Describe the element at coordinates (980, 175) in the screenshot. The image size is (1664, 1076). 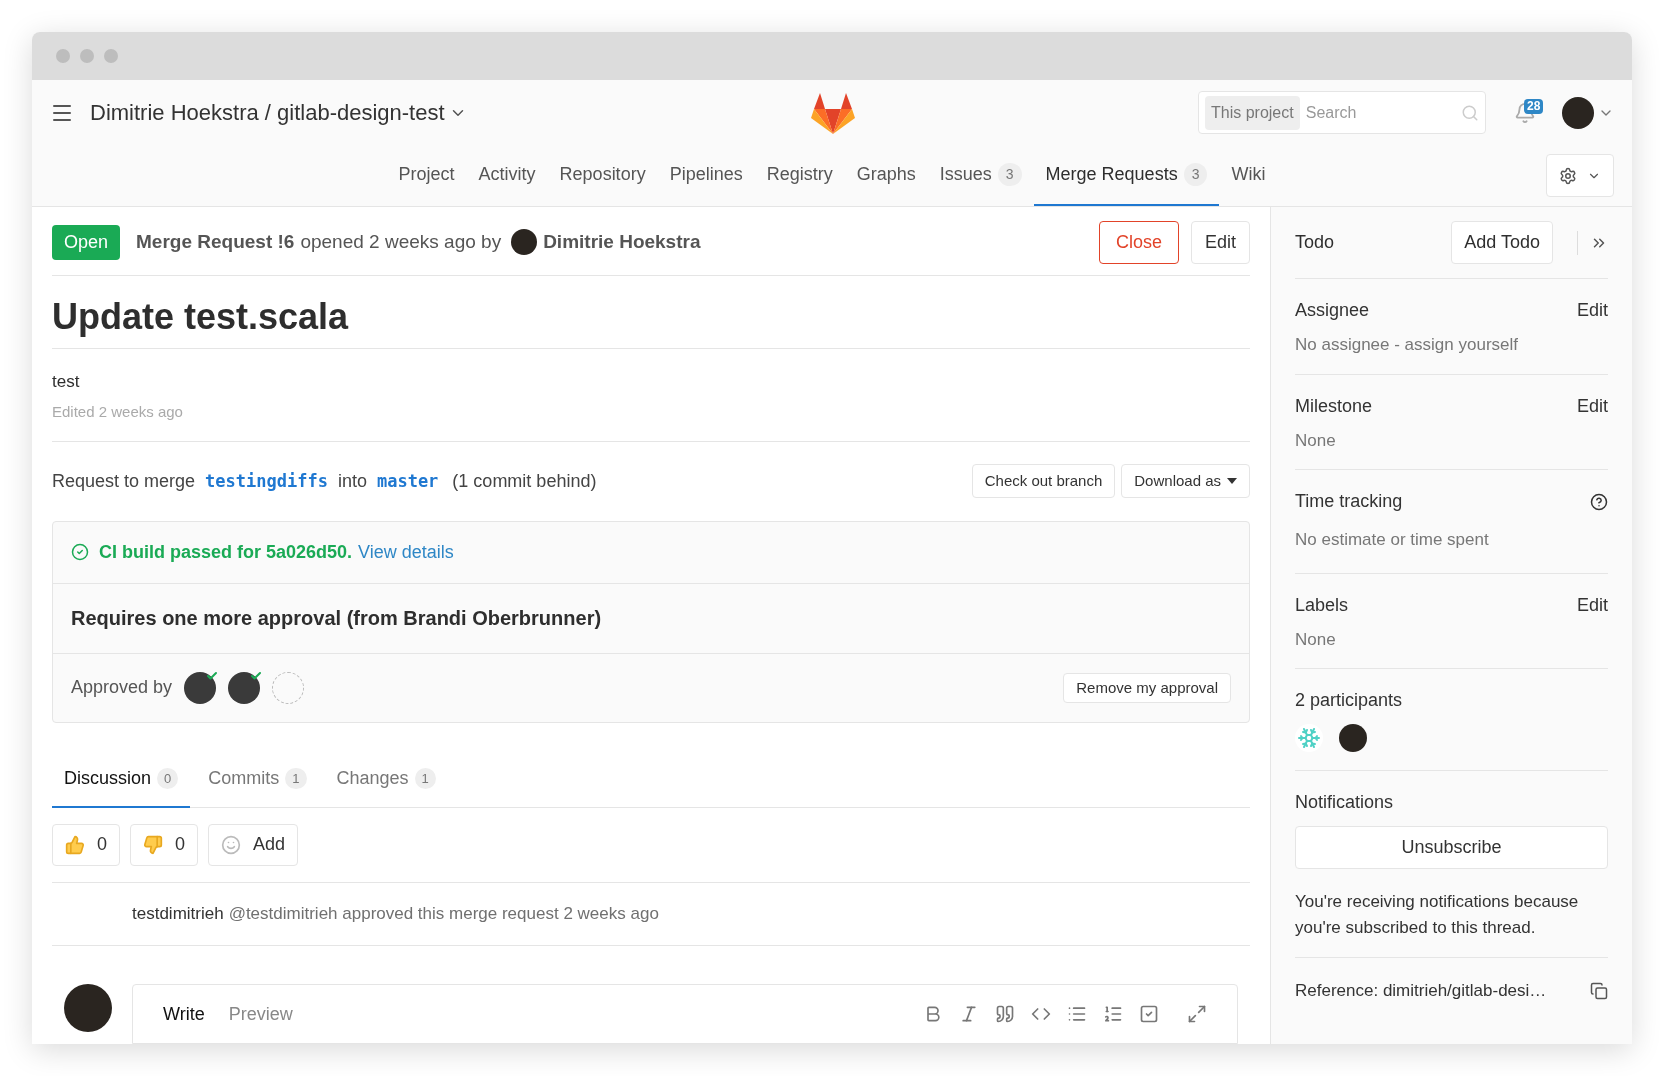
I see `nav-tab: Issues 3` at that location.